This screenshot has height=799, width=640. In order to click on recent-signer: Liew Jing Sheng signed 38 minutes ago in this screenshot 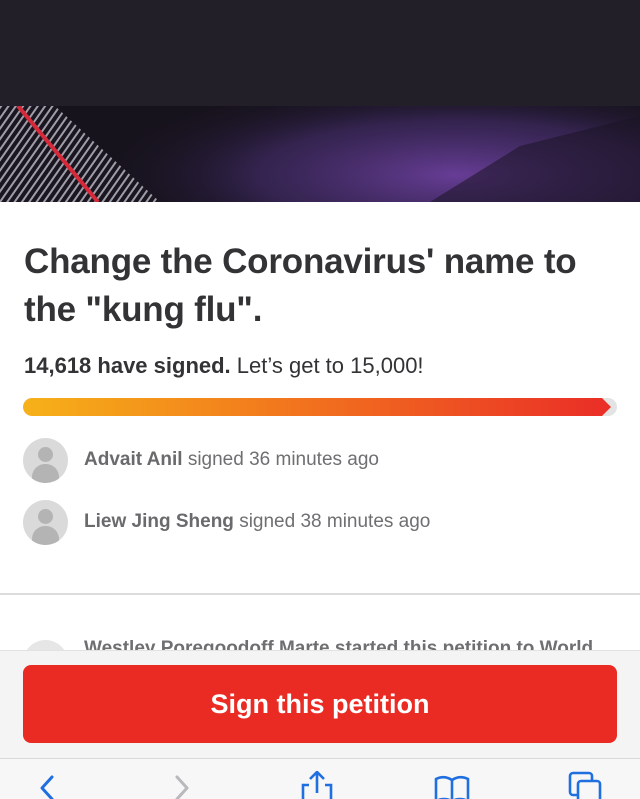, I will do `click(226, 522)`.